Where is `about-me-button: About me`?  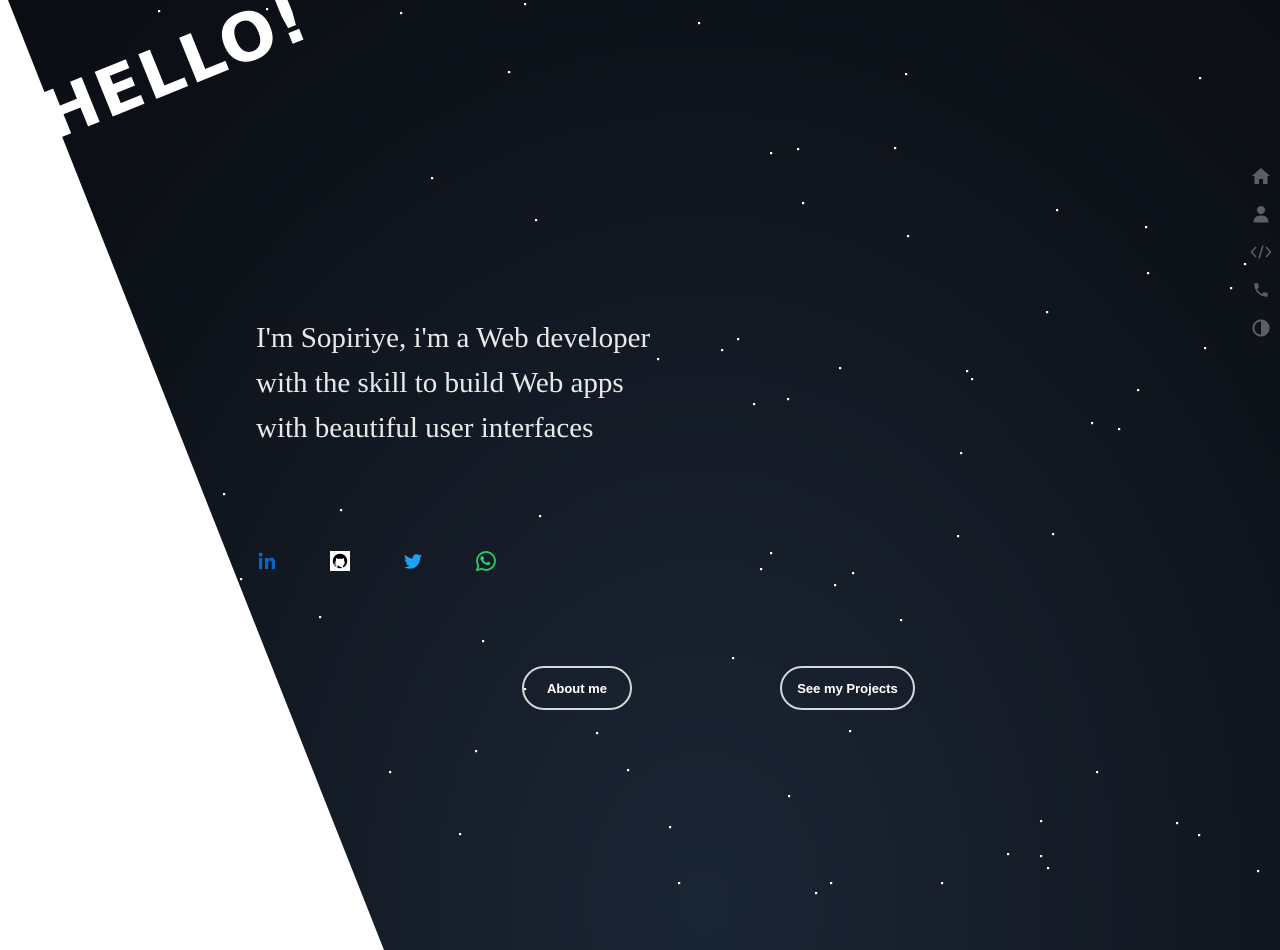 about-me-button: About me is located at coordinates (577, 688).